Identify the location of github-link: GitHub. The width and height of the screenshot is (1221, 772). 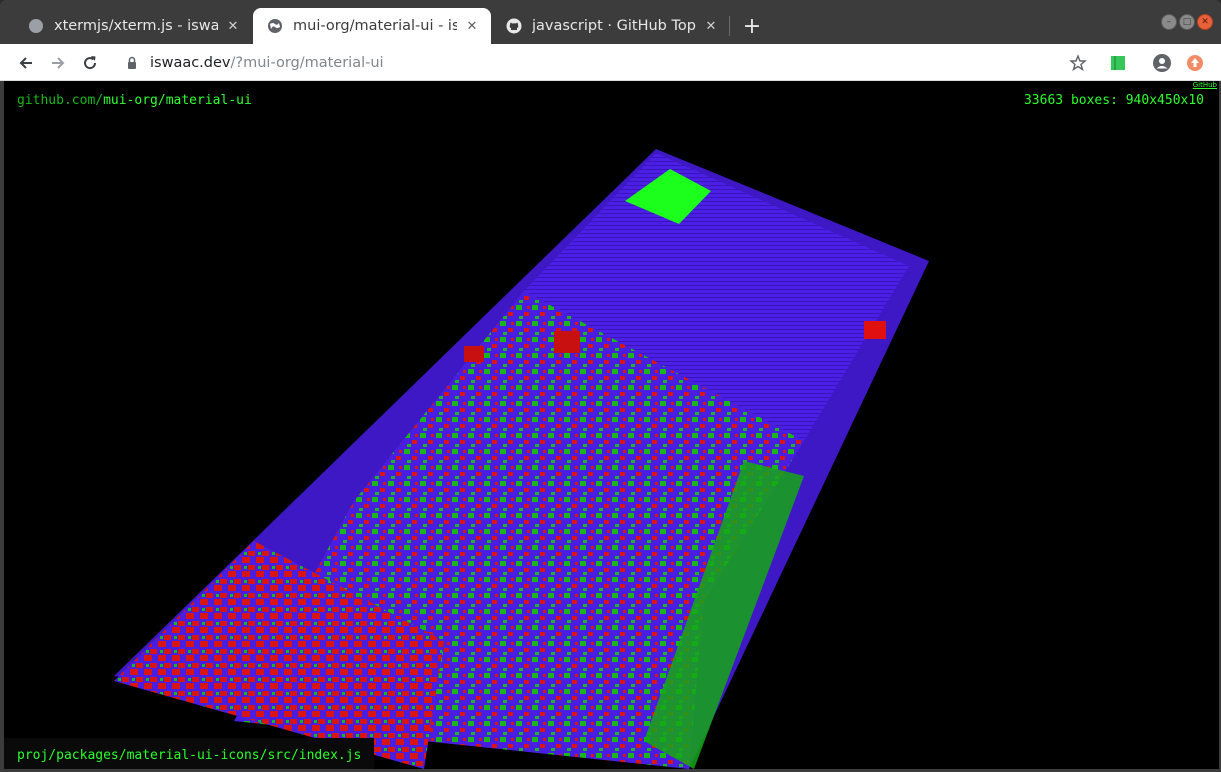
(1205, 85).